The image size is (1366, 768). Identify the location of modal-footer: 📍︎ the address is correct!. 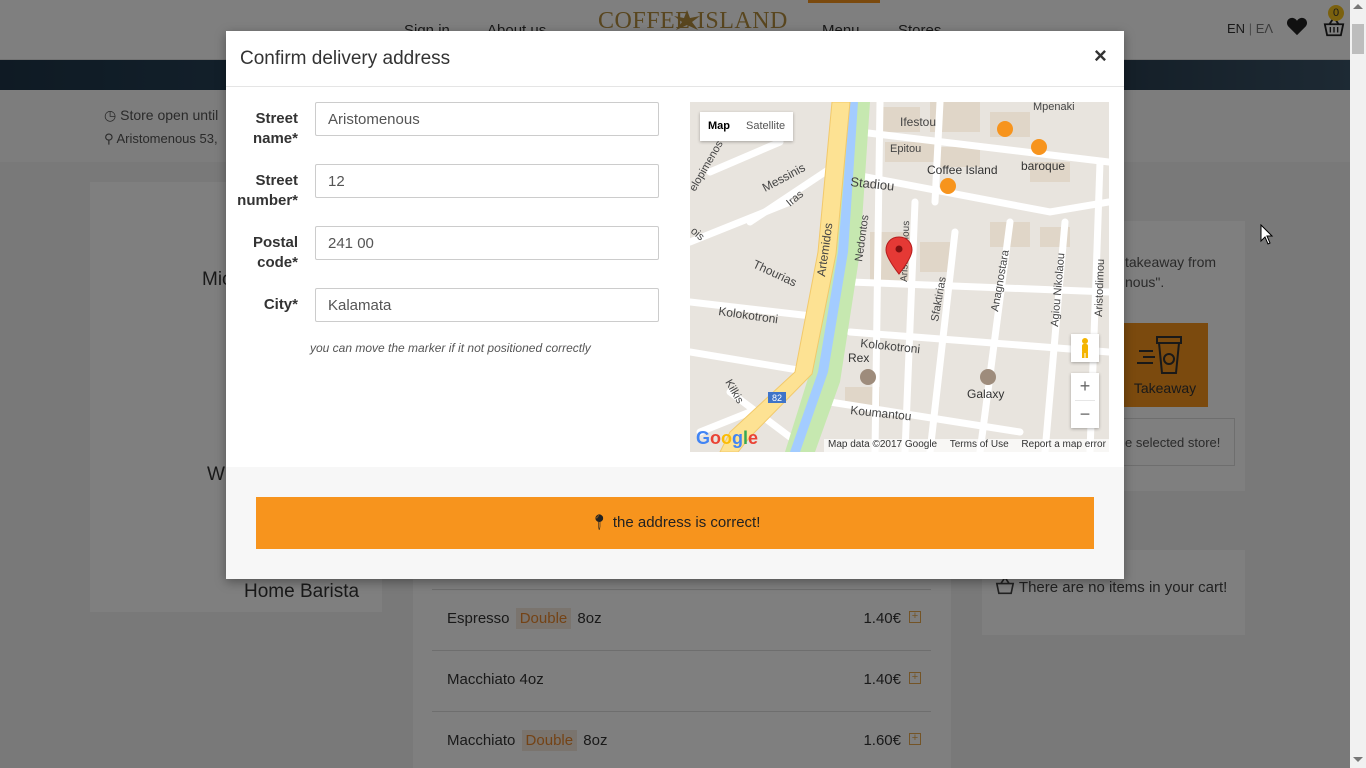
(675, 523).